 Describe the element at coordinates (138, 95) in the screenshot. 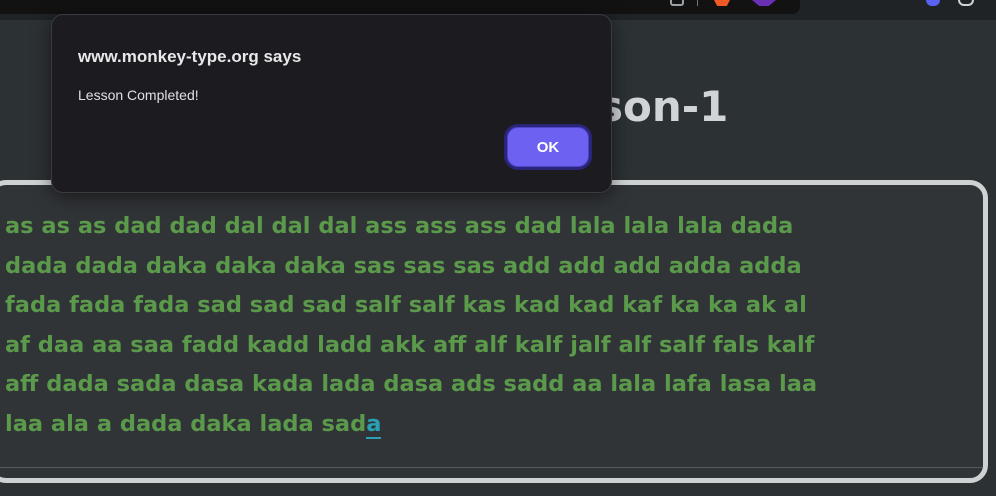

I see `dialog-message: Lesson Completed!` at that location.